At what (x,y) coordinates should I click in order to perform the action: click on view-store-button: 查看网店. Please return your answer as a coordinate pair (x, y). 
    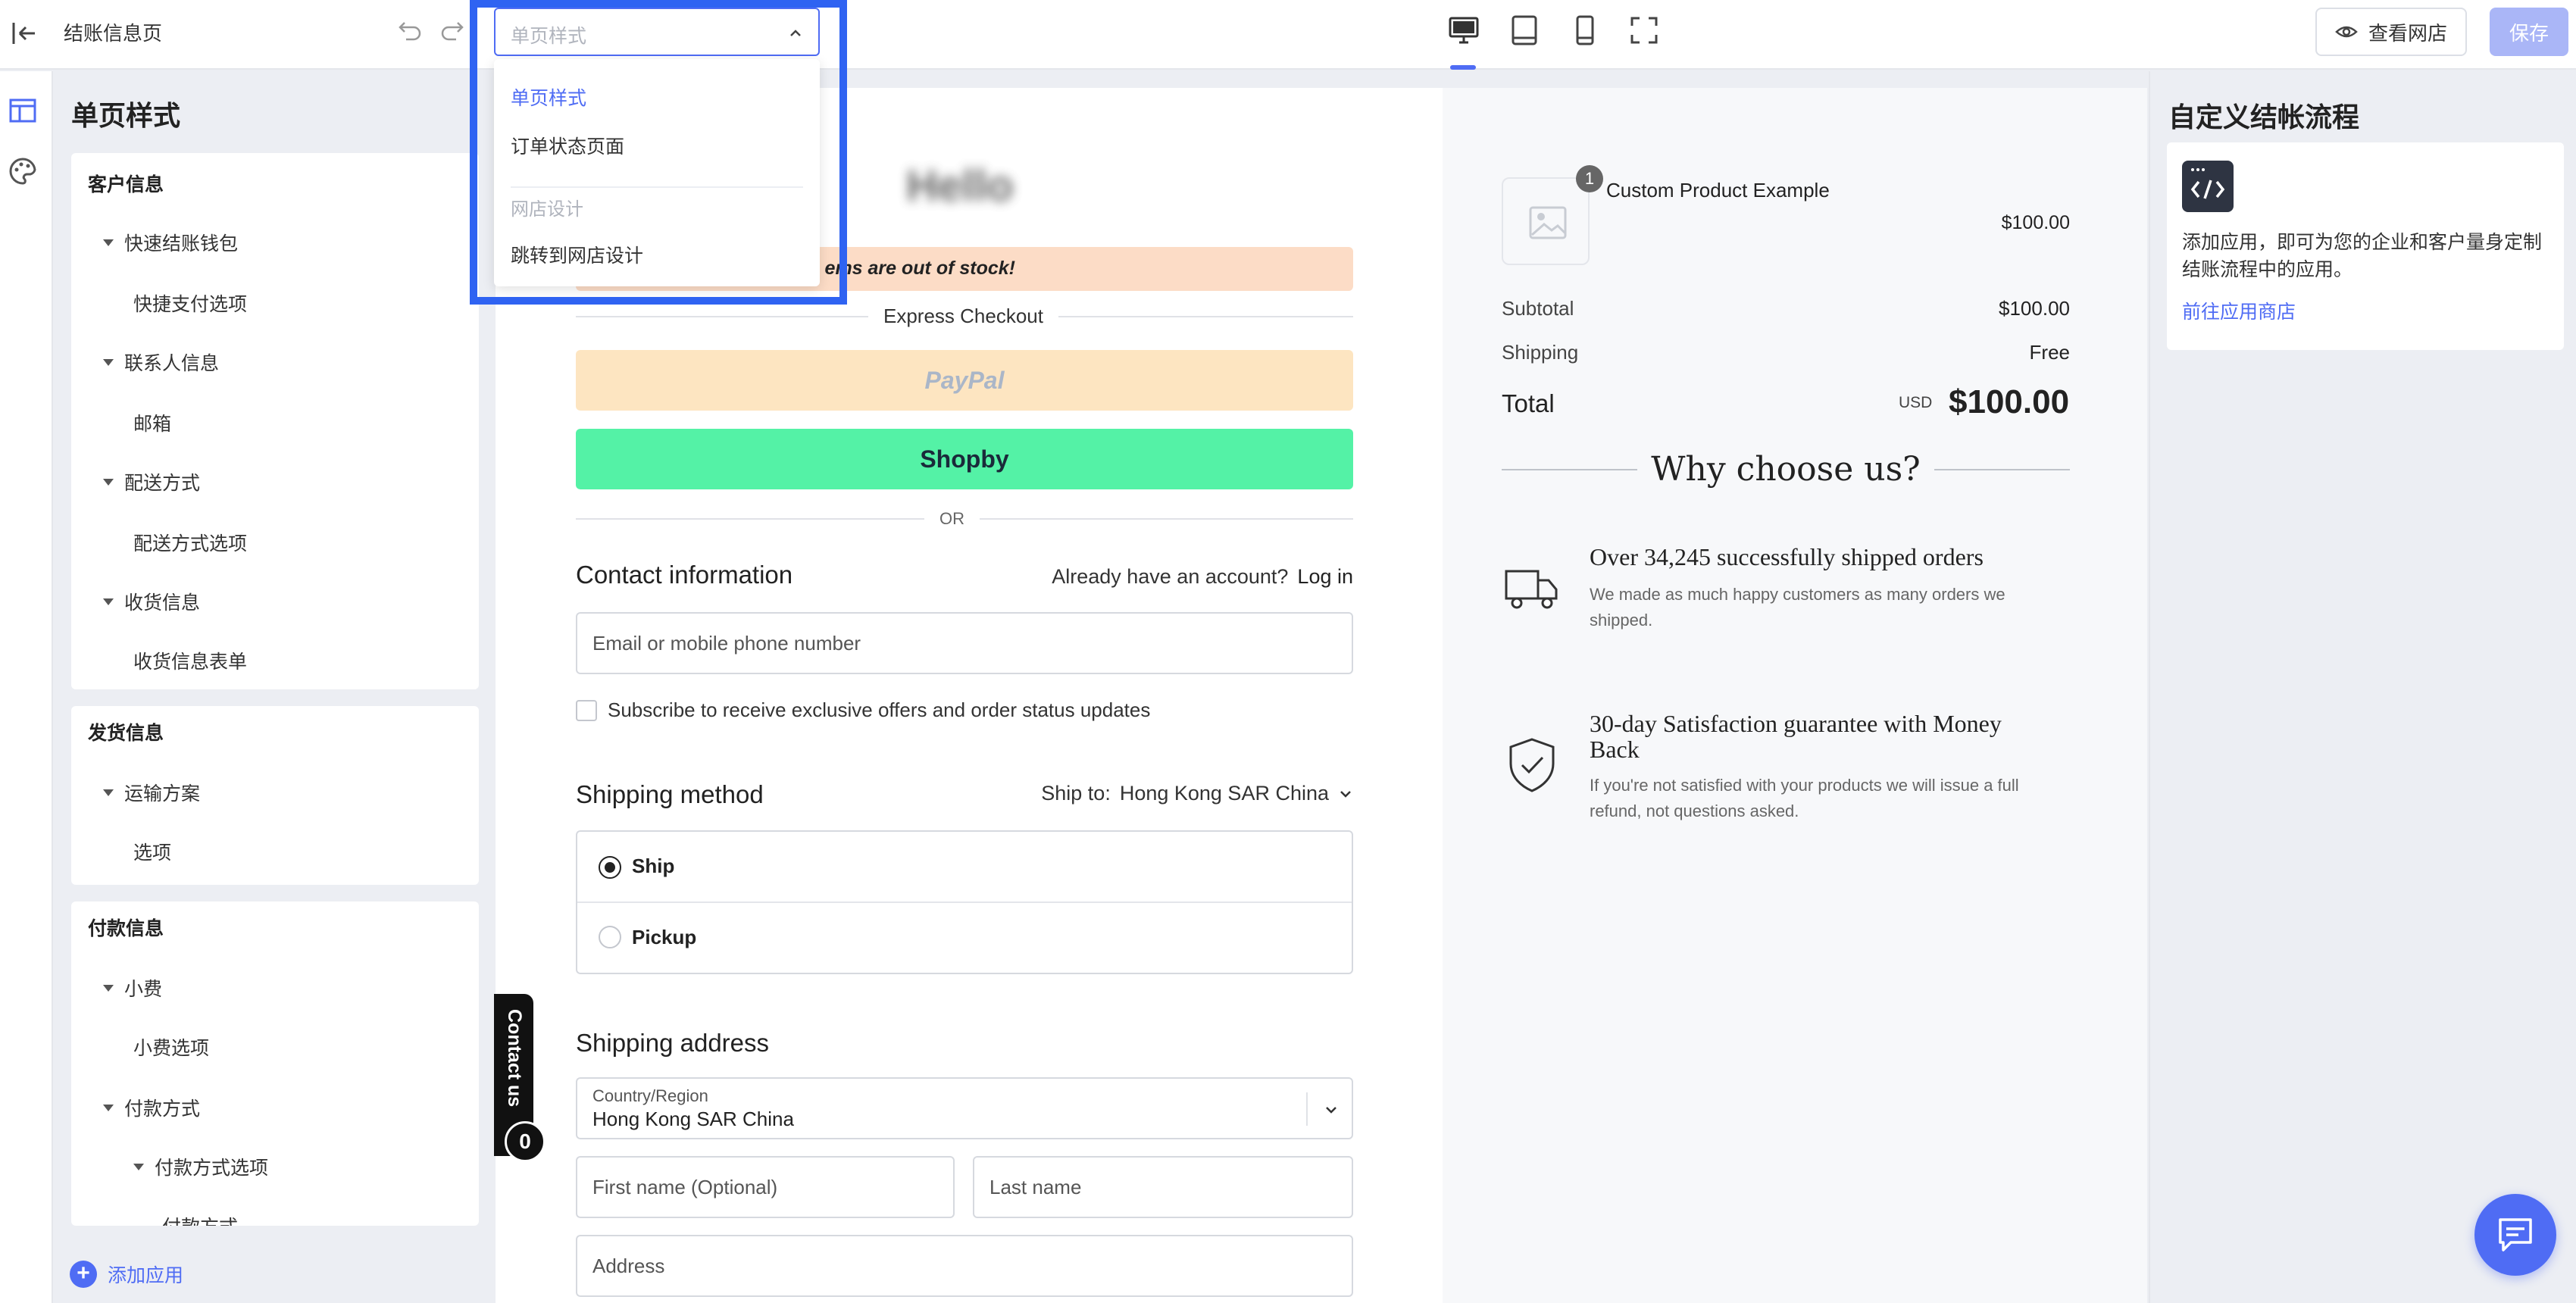
    Looking at the image, I should click on (2391, 32).